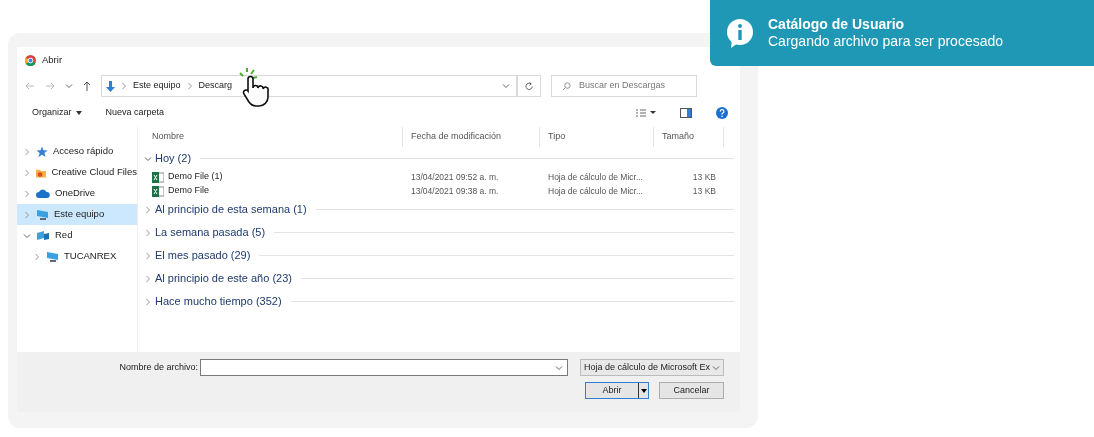  Describe the element at coordinates (273, 137) in the screenshot. I see `column-header: Nombre` at that location.